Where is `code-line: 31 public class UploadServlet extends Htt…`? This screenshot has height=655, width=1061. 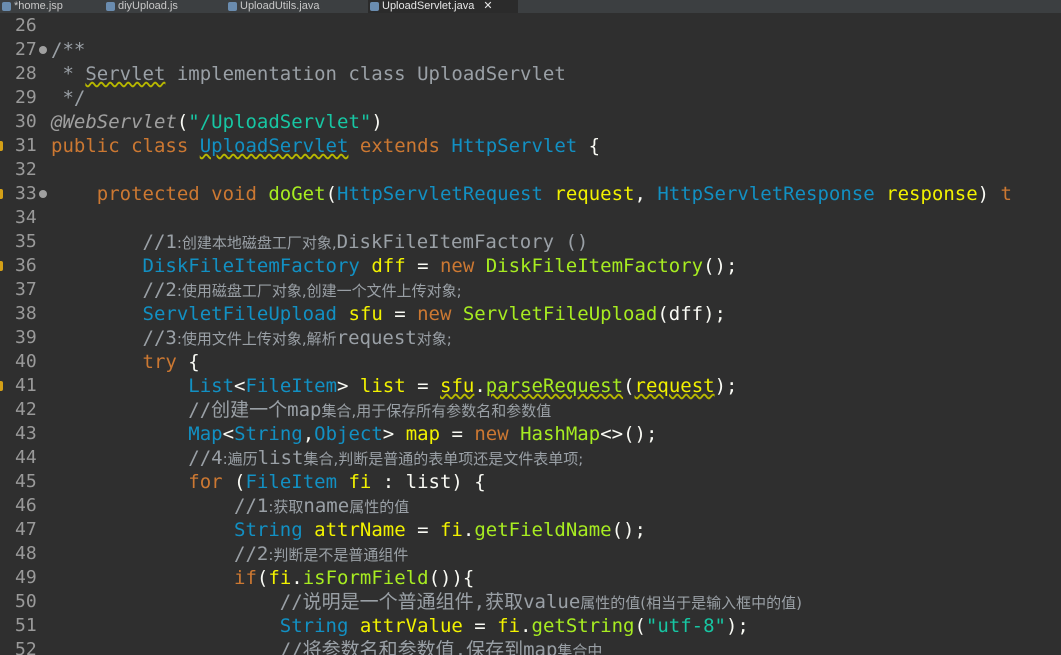 code-line: 31 public class UploadServlet extends Htt… is located at coordinates (530, 146).